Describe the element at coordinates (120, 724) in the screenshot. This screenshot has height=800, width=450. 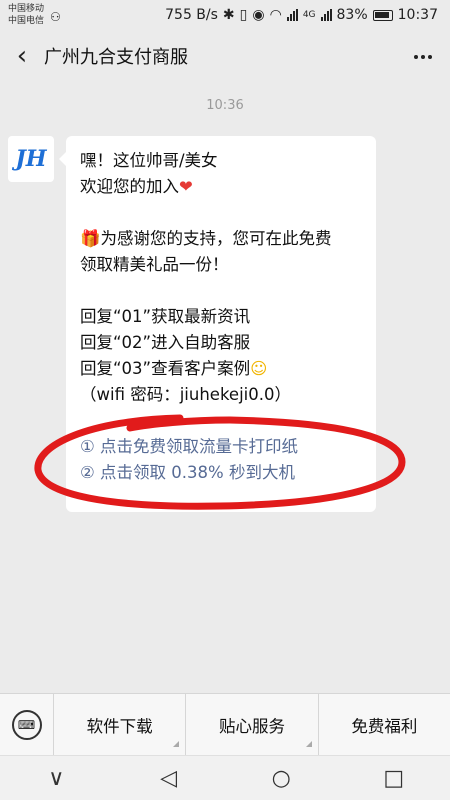
I see `menu-software-download: 软件下载` at that location.